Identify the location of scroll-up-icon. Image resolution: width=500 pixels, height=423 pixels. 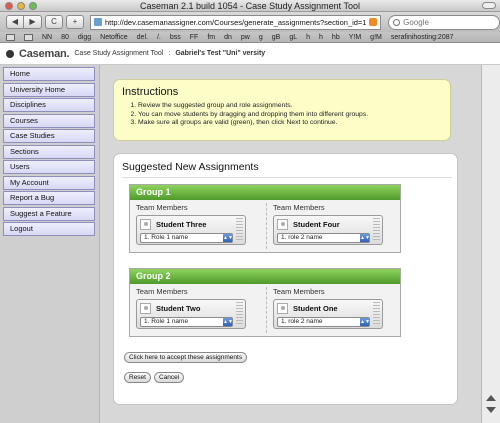
(491, 398).